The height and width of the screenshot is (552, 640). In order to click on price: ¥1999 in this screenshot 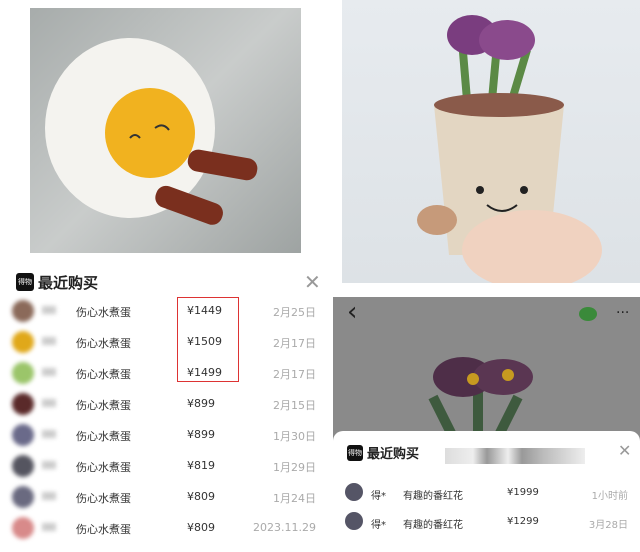, I will do `click(523, 492)`.